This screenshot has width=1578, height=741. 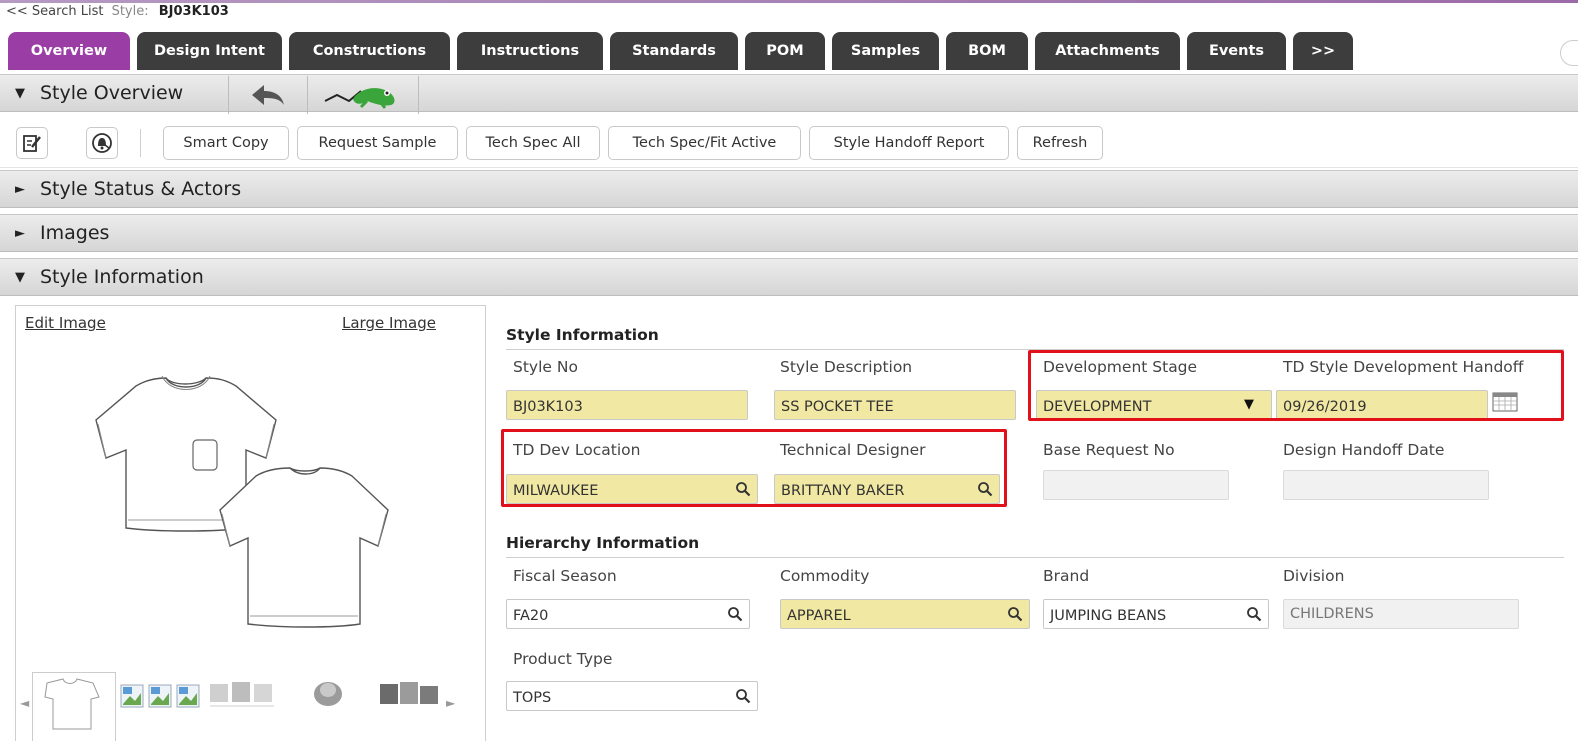 I want to click on tab-samples: Samples, so click(x=885, y=51).